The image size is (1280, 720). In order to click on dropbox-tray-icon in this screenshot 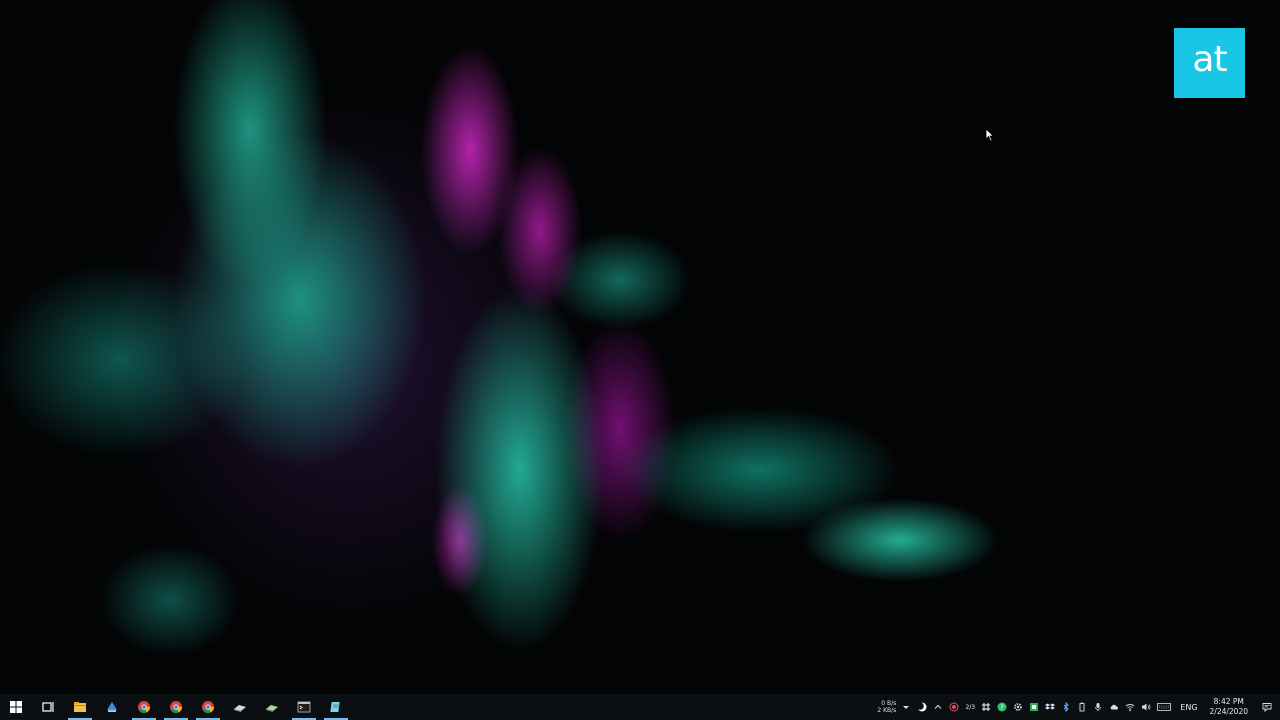, I will do `click(1050, 707)`.